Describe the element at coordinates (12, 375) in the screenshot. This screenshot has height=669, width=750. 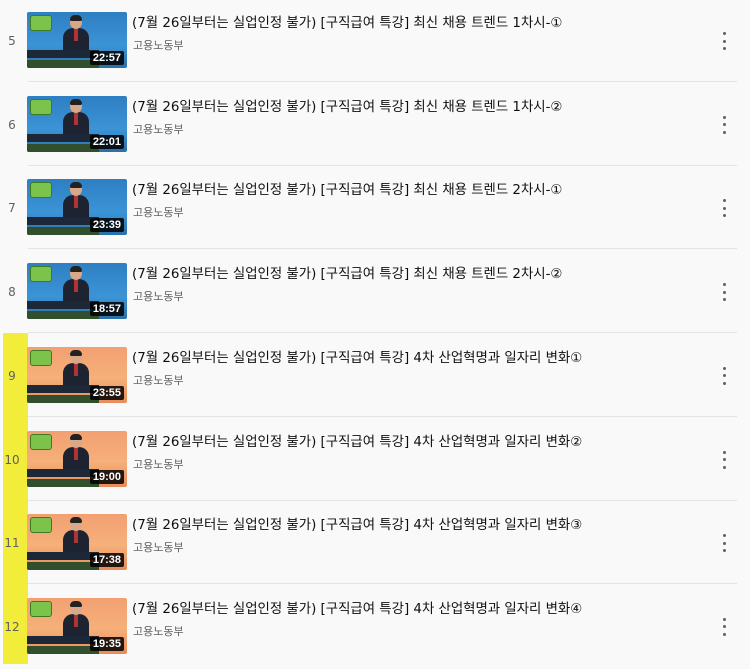
I see `playlist-item-index: 9` at that location.